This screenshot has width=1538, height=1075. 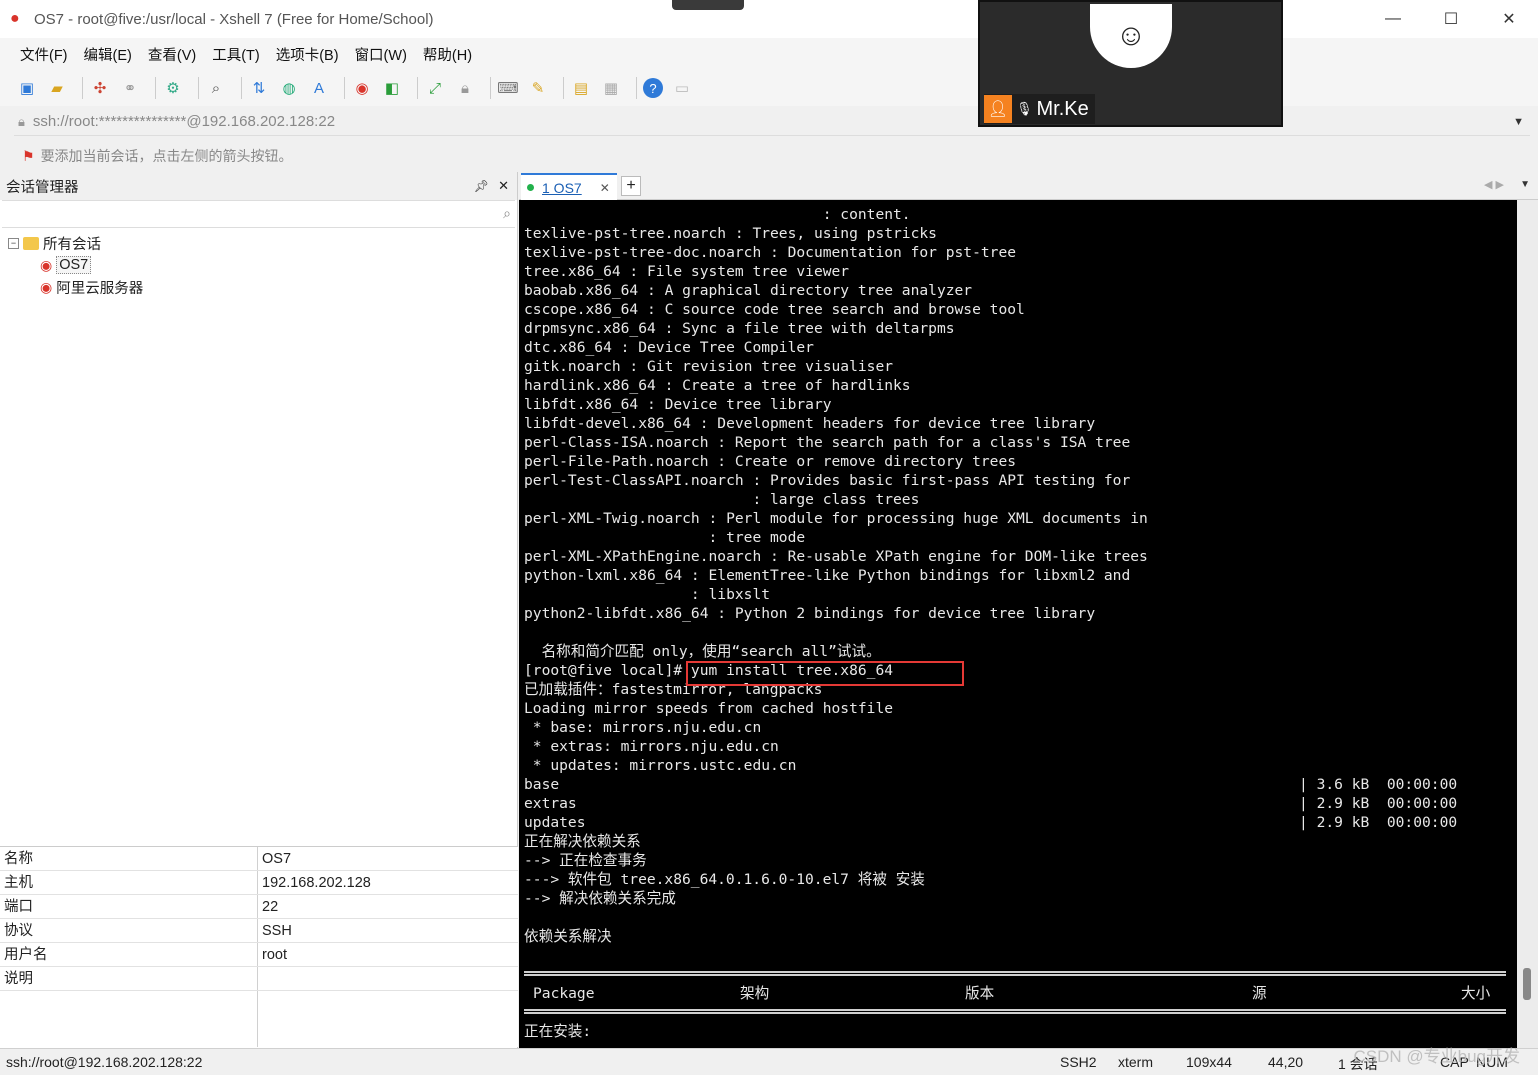 I want to click on terminal-line: tree.x86_64 : File system tree viewer, so click(x=687, y=271).